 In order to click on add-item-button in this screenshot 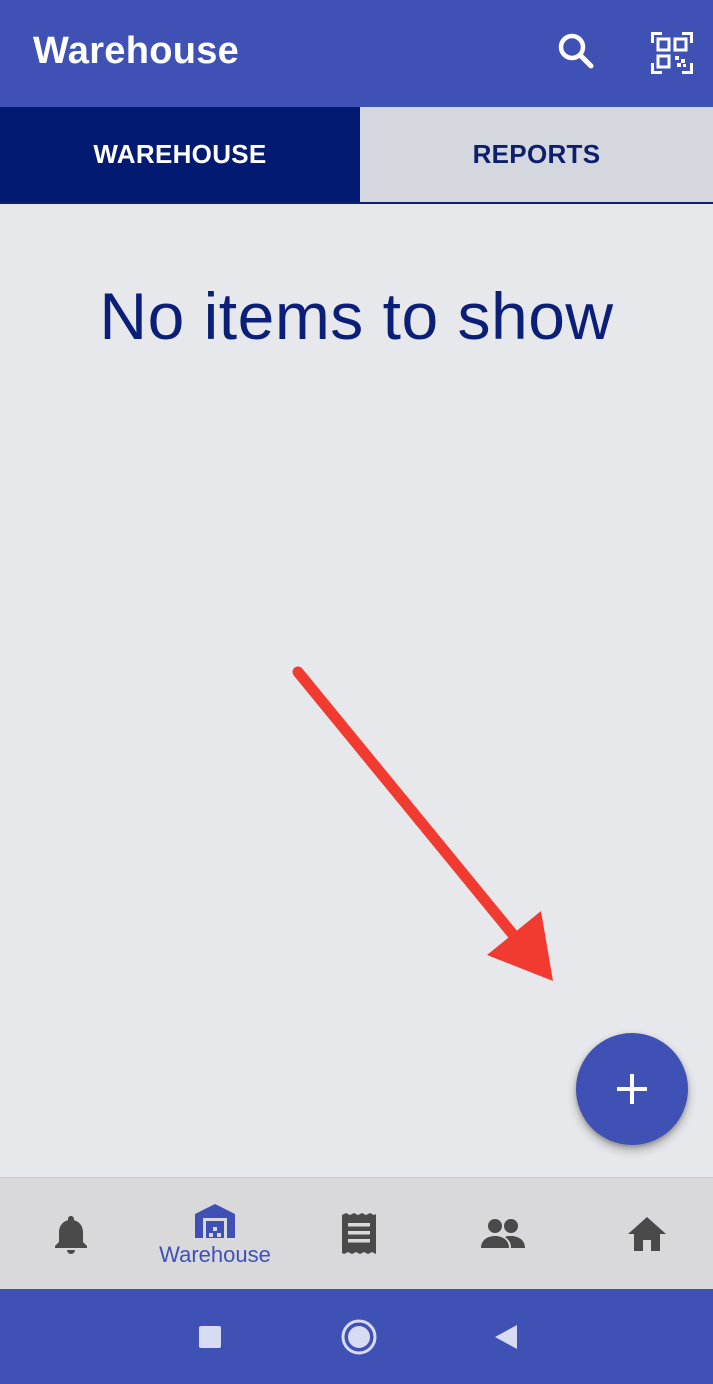, I will do `click(632, 1089)`.